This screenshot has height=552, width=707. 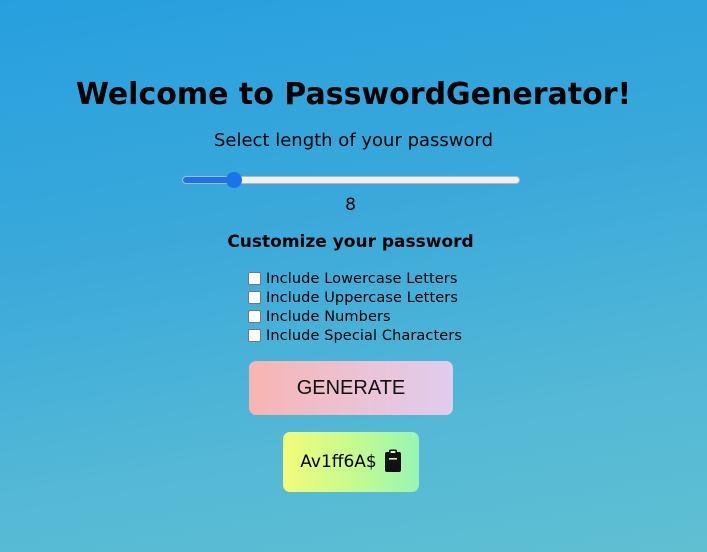 I want to click on generate-button: GENERATE, so click(x=351, y=388).